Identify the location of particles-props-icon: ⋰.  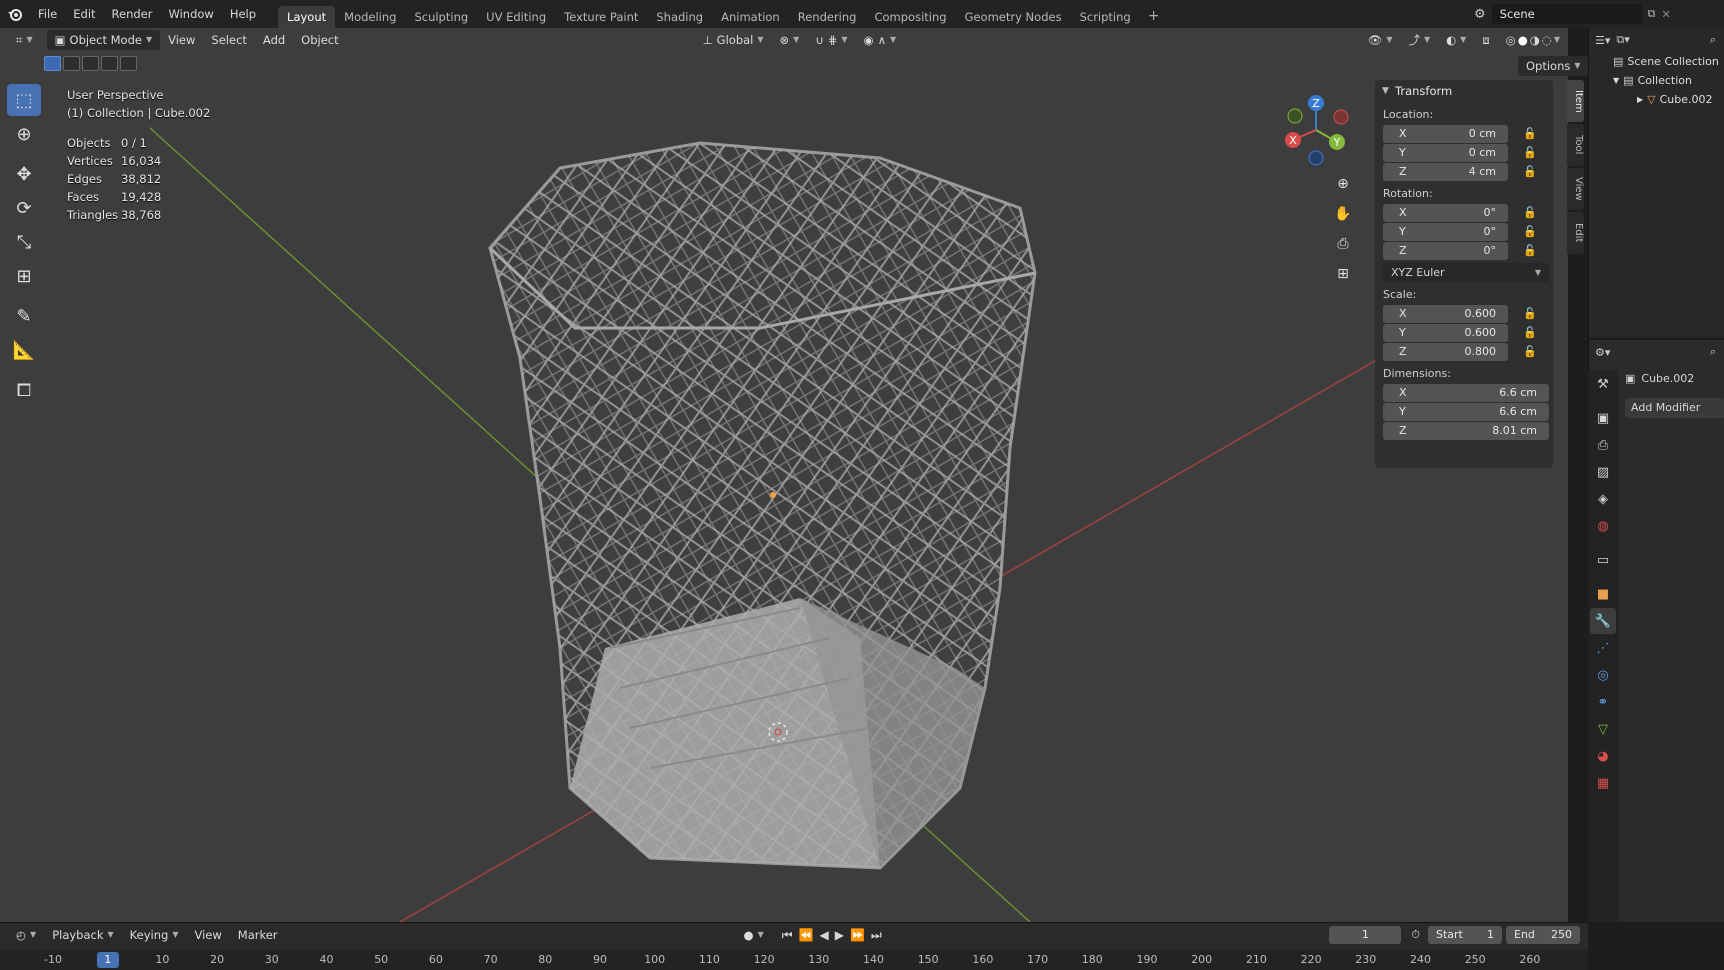
(1603, 648).